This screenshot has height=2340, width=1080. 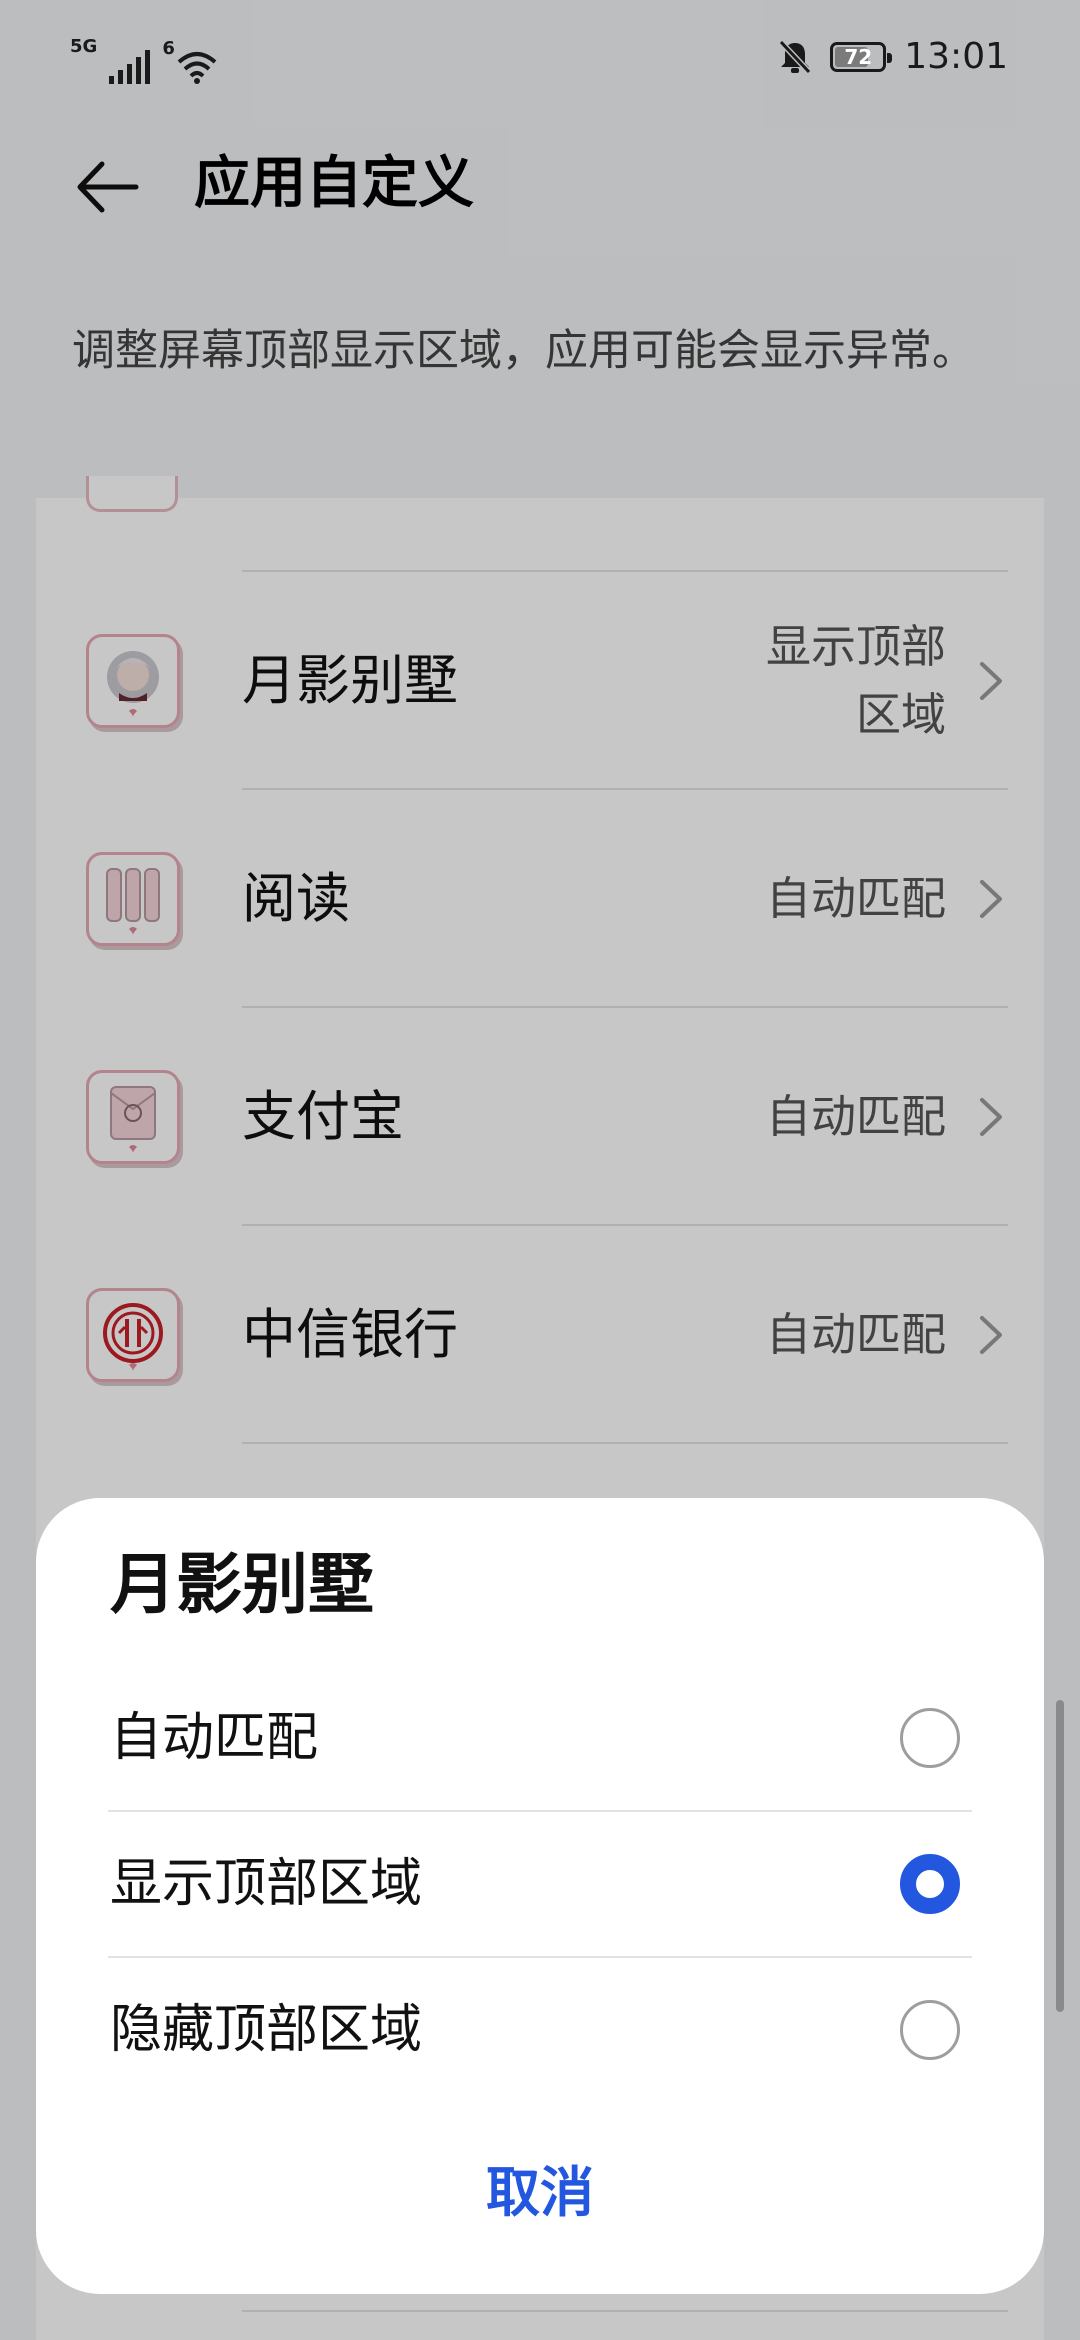 I want to click on option-label: 显示顶部区域, so click(x=266, y=1884).